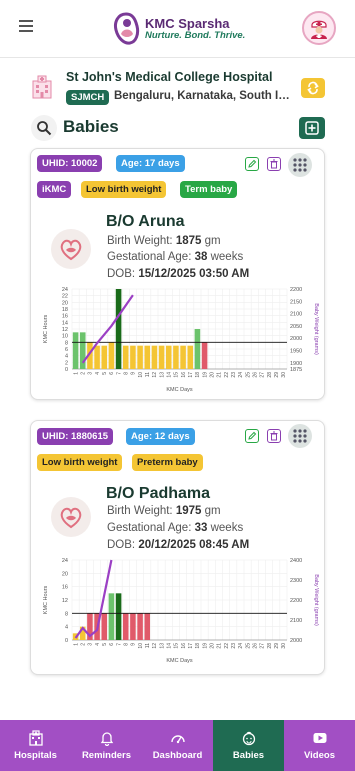 The height and width of the screenshot is (771, 355). I want to click on dob-value: 15/12/2025 03:50 AM, so click(194, 274).